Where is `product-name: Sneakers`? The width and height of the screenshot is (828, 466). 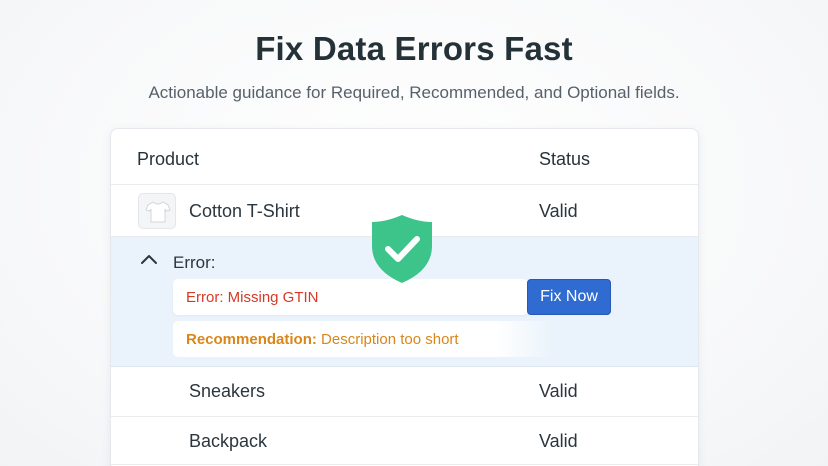 product-name: Sneakers is located at coordinates (227, 391).